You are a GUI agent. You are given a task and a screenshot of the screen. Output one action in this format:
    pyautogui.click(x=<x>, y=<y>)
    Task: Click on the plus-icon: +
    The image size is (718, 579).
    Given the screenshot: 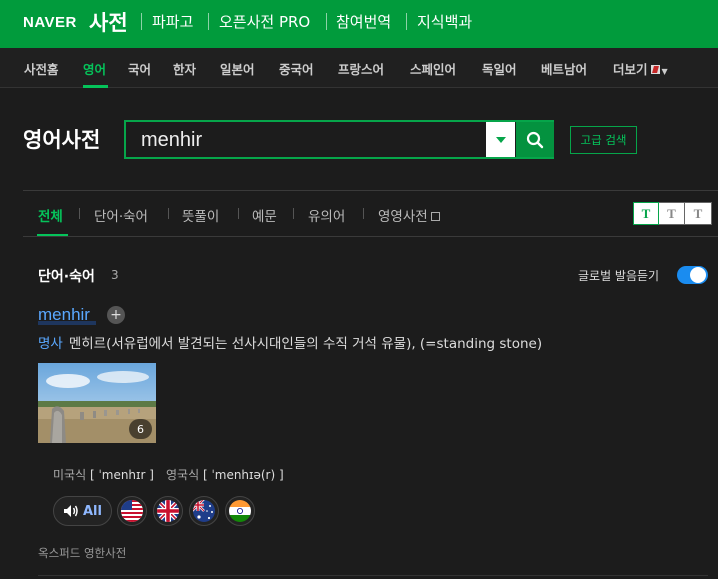 What is the action you would take?
    pyautogui.click(x=116, y=315)
    